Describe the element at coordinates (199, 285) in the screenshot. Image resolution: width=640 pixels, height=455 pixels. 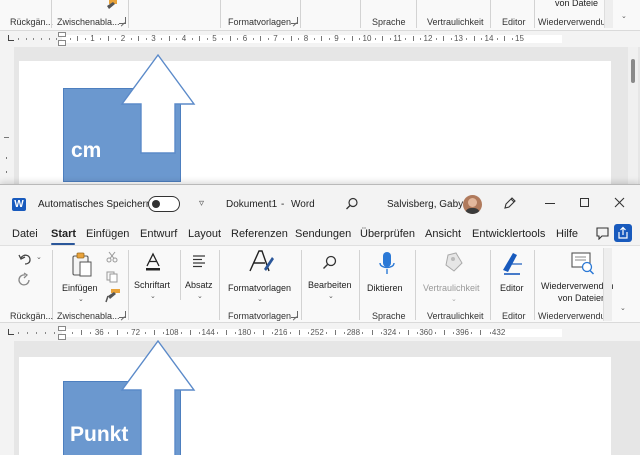
I see `paragraph-button-label: Absatz` at that location.